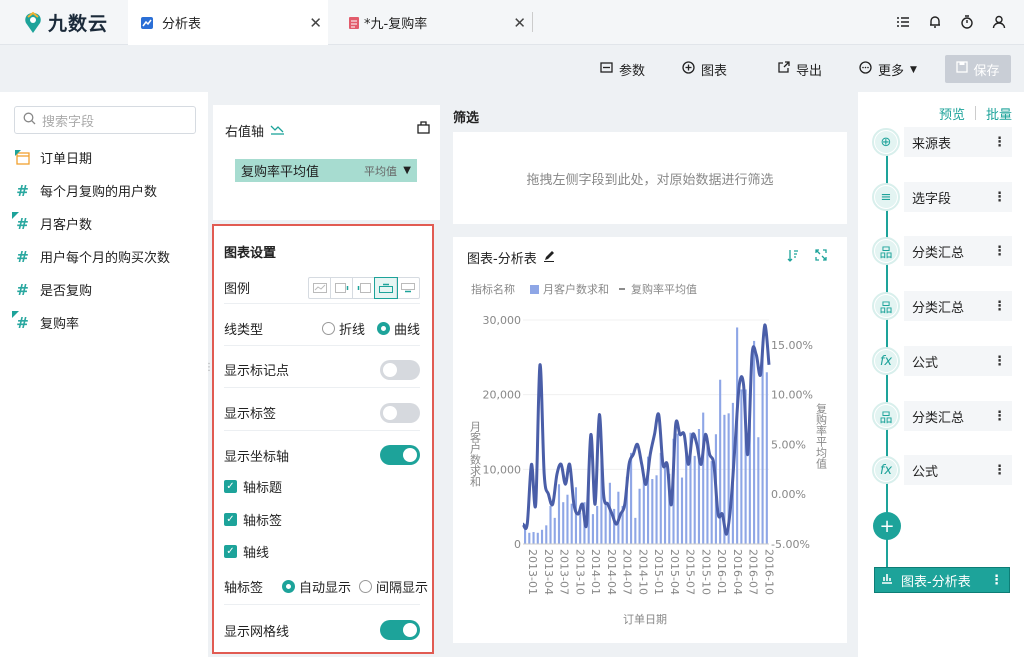 The image size is (1024, 657). I want to click on show-axis-toggle, so click(400, 455).